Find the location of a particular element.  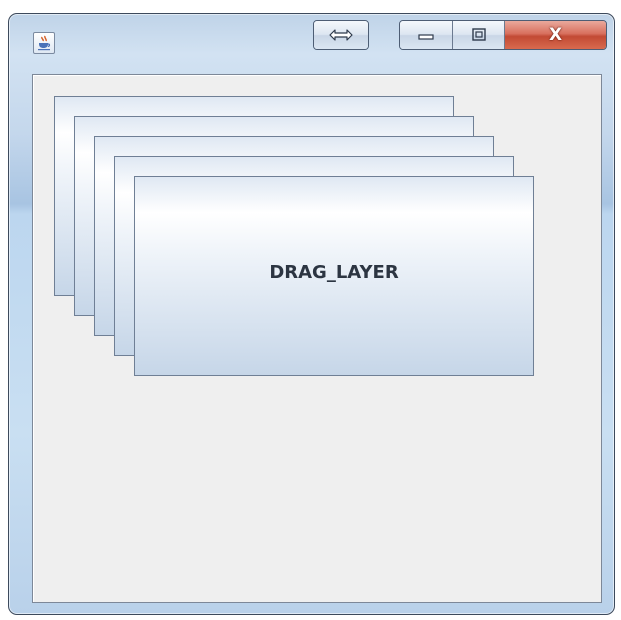

double-arrow-icon is located at coordinates (341, 35).